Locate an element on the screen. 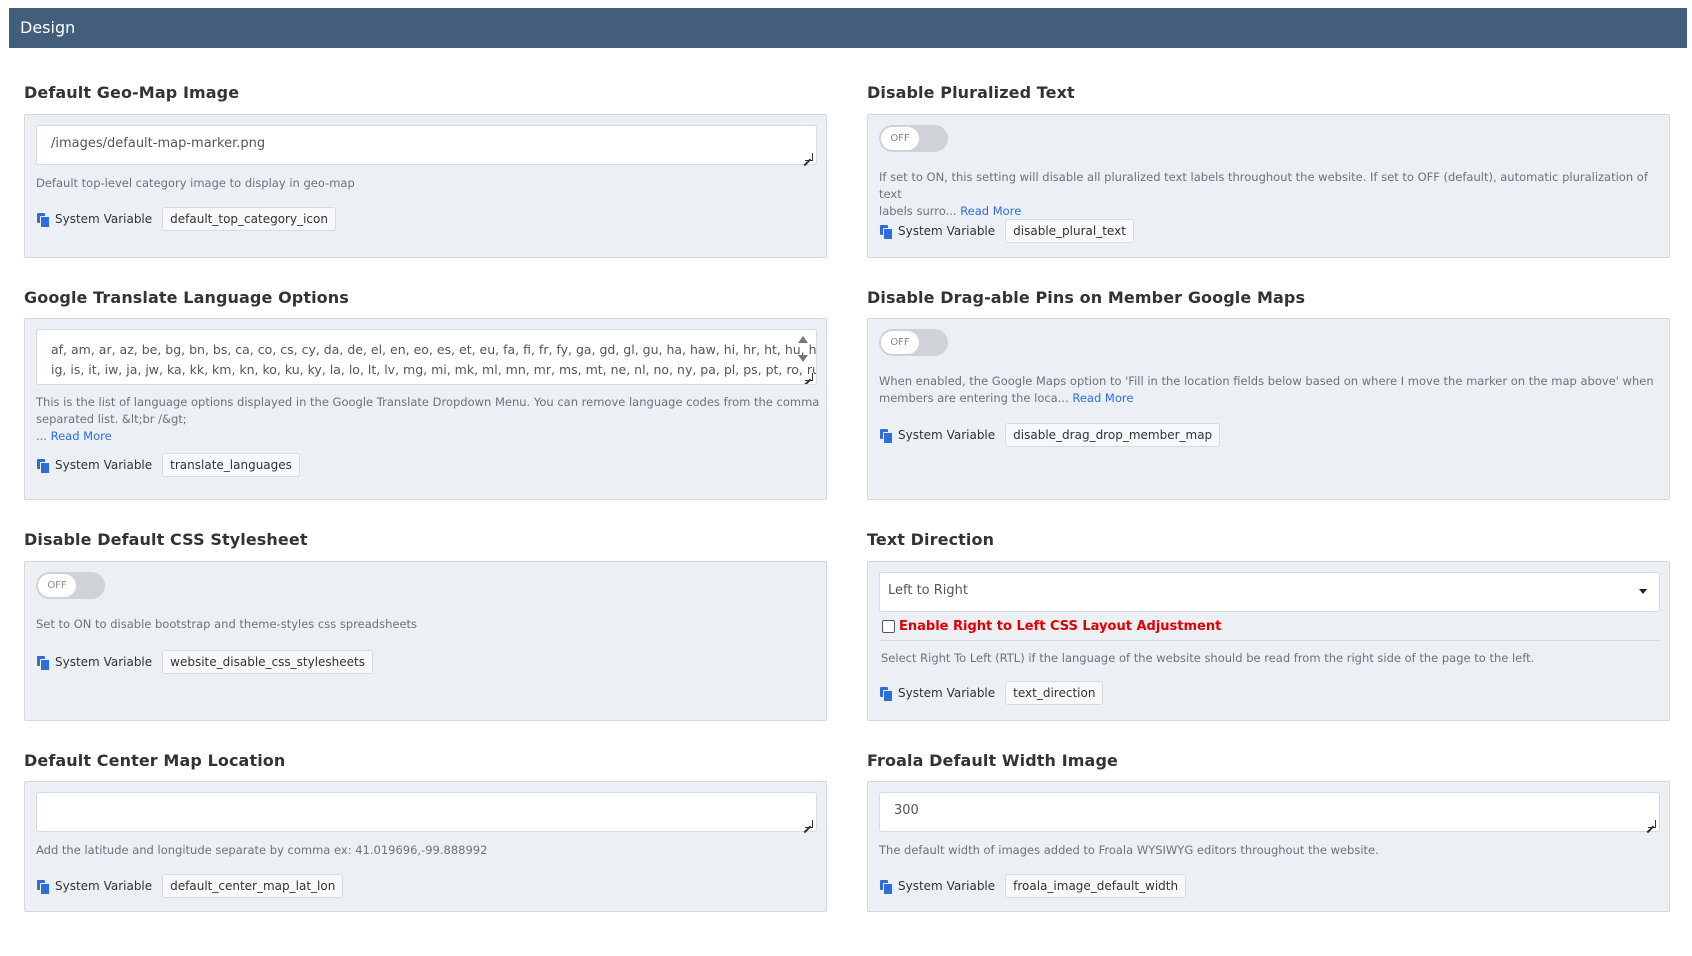 The width and height of the screenshot is (1692, 956). translate-variable: translate_languages is located at coordinates (231, 465).